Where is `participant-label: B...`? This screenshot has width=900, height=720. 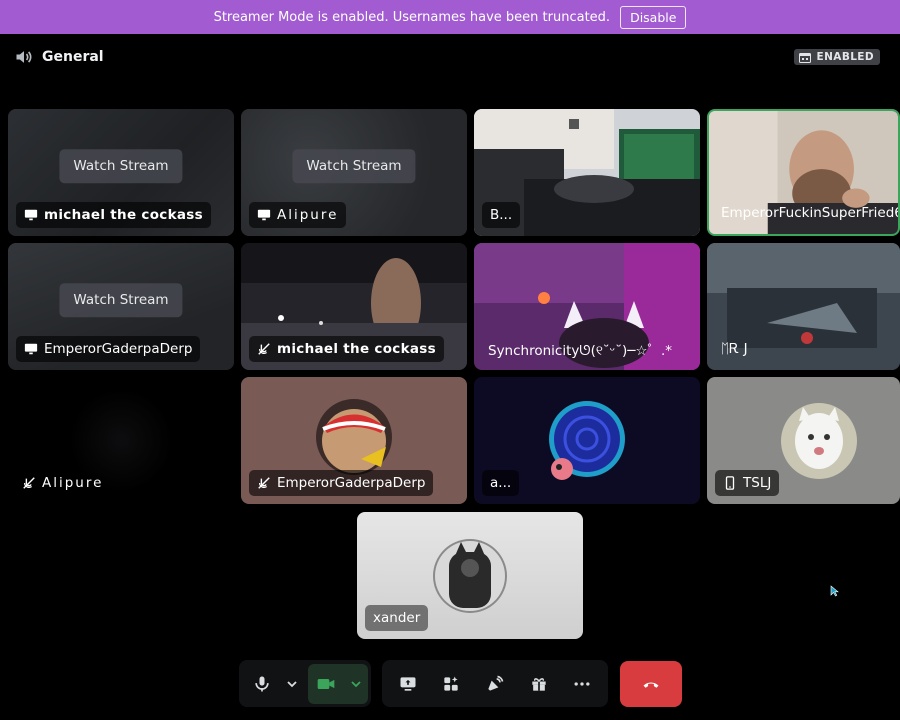 participant-label: B... is located at coordinates (501, 215).